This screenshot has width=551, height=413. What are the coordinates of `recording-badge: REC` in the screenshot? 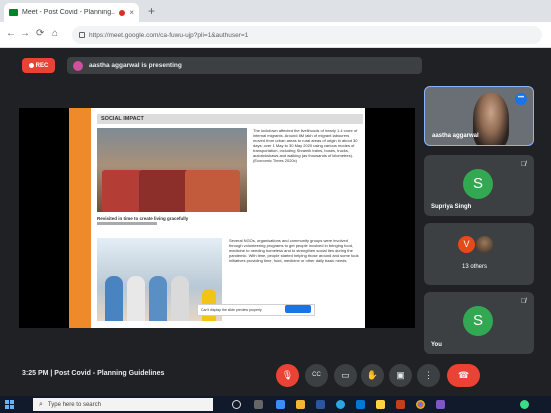 It's located at (38, 65).